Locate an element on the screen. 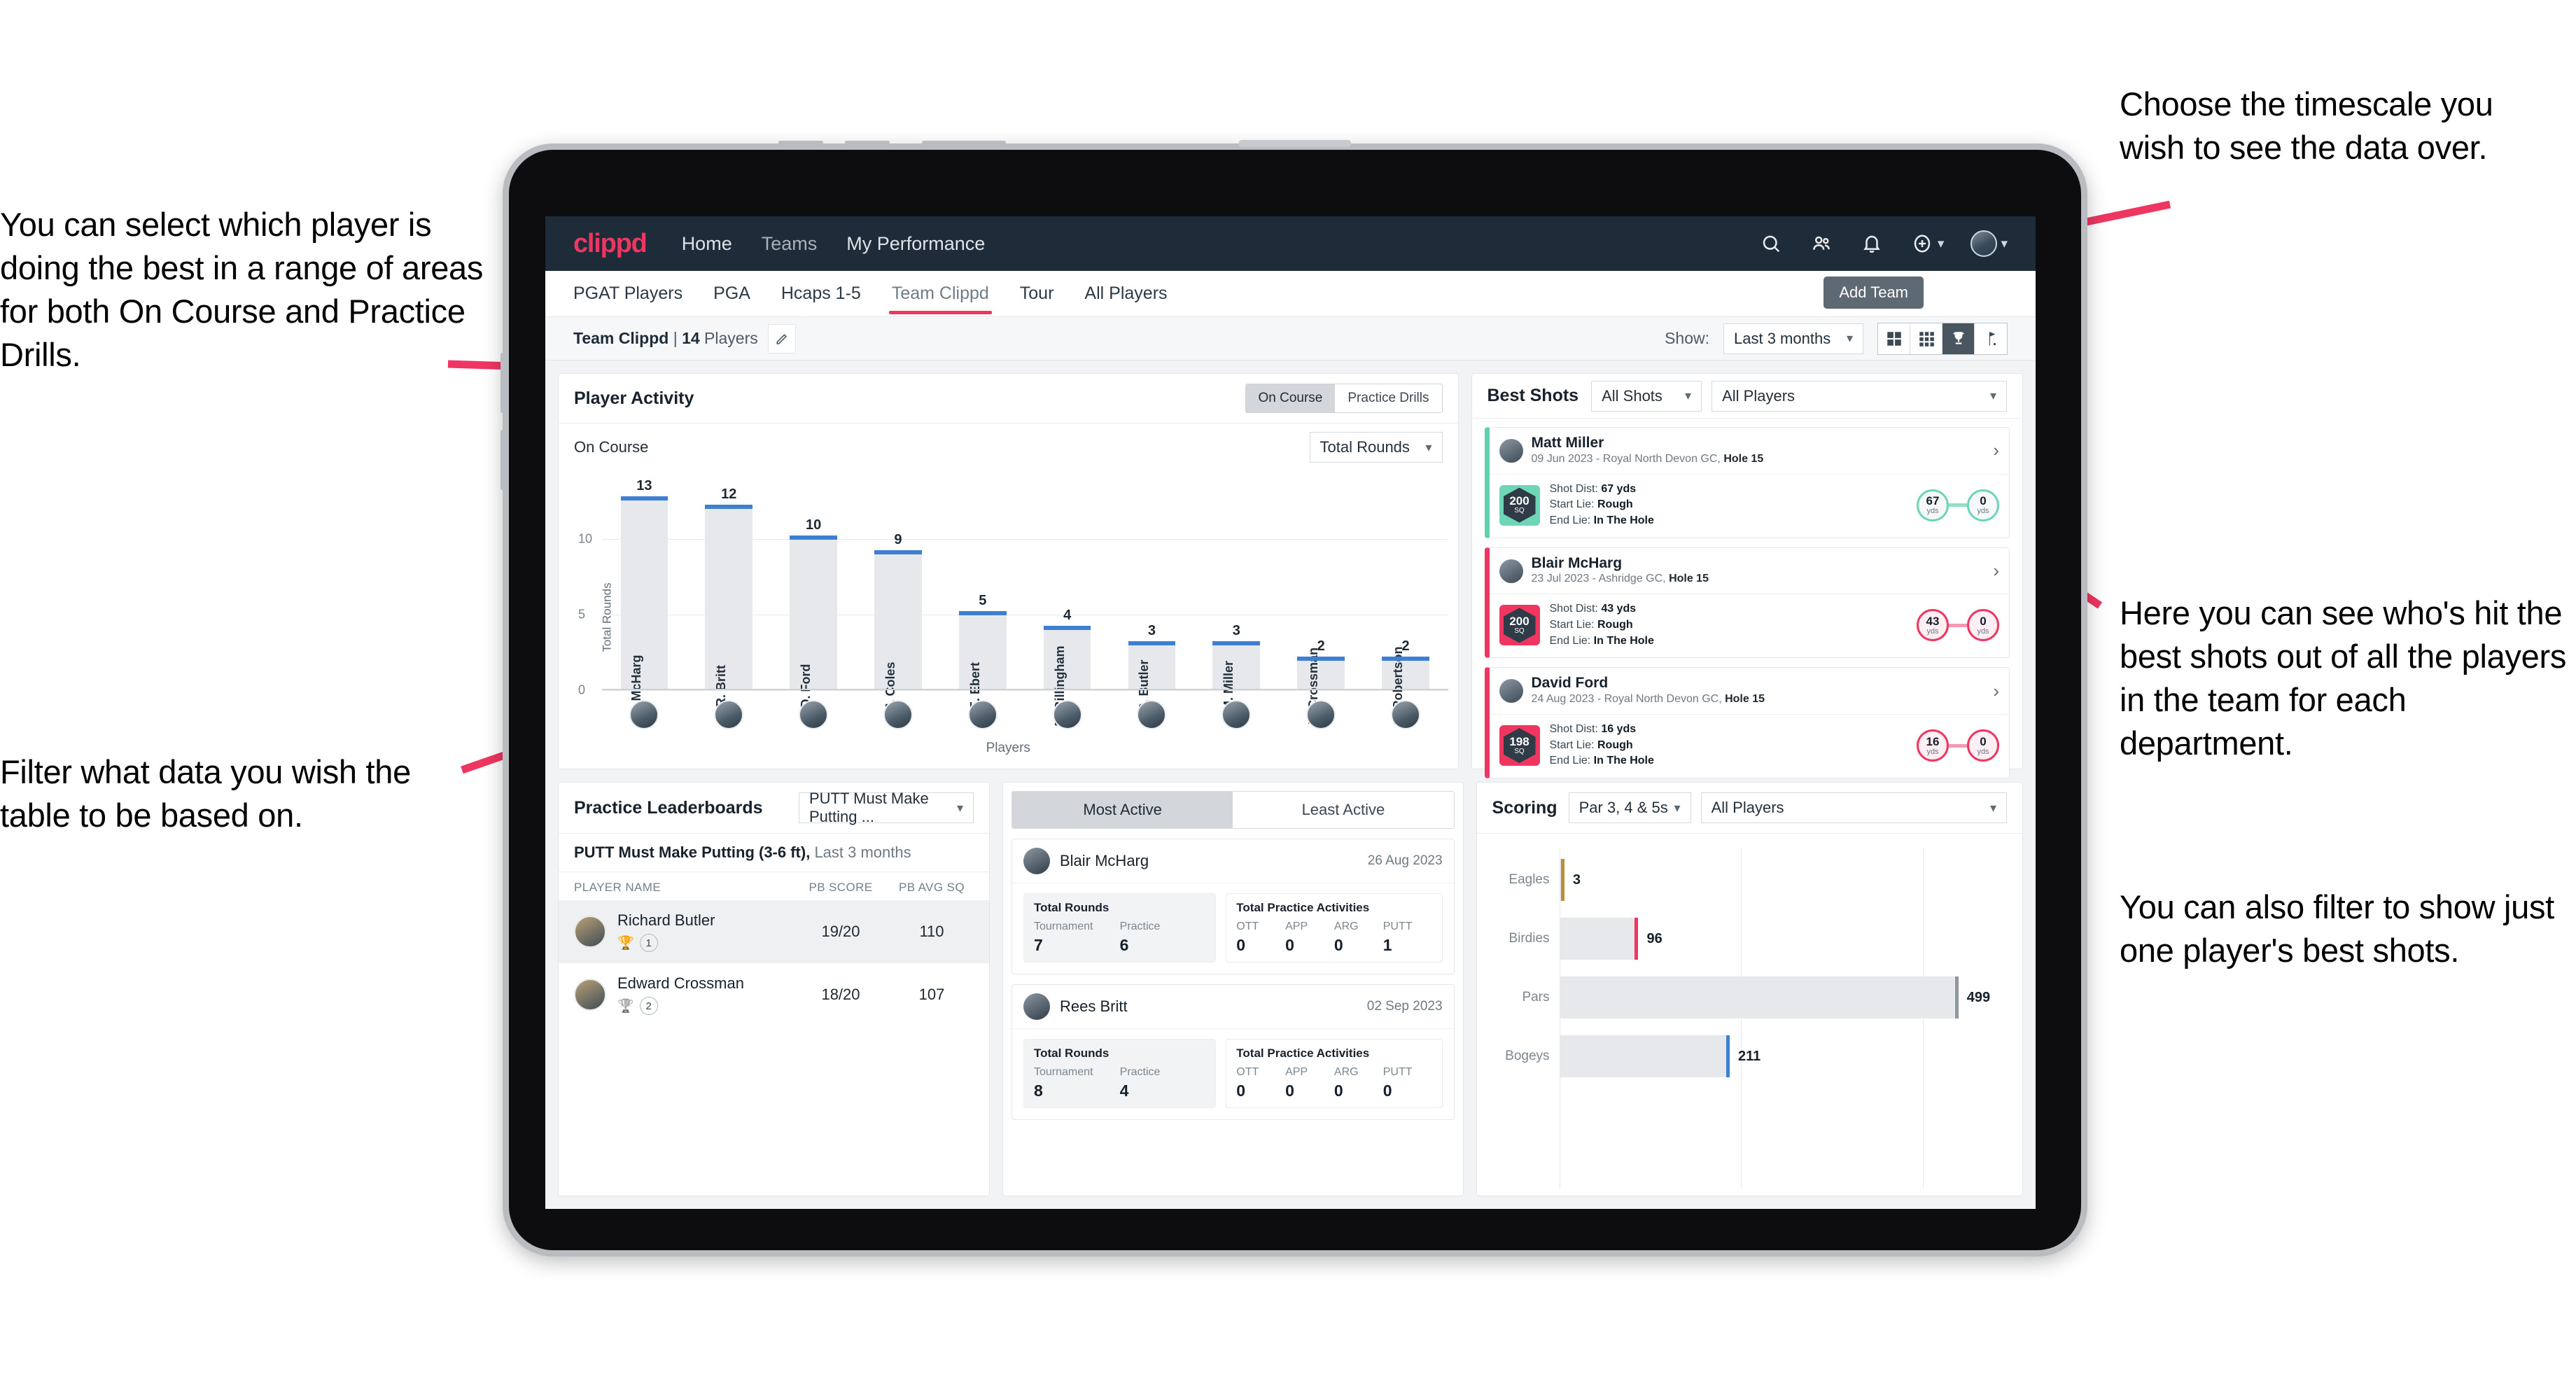  players-filter-select: All Players ▾ is located at coordinates (1859, 396).